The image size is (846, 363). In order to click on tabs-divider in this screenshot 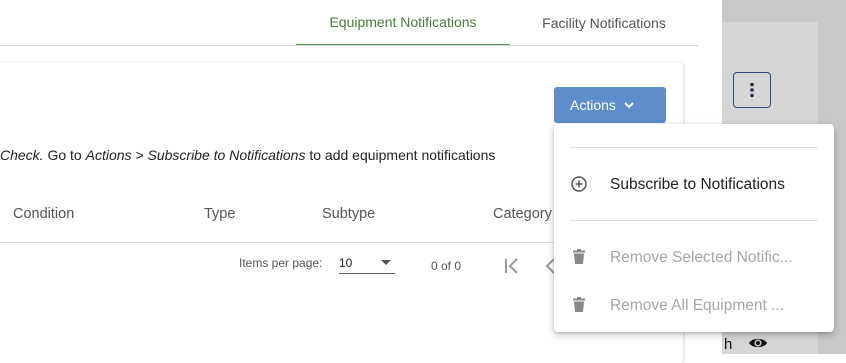, I will do `click(349, 45)`.